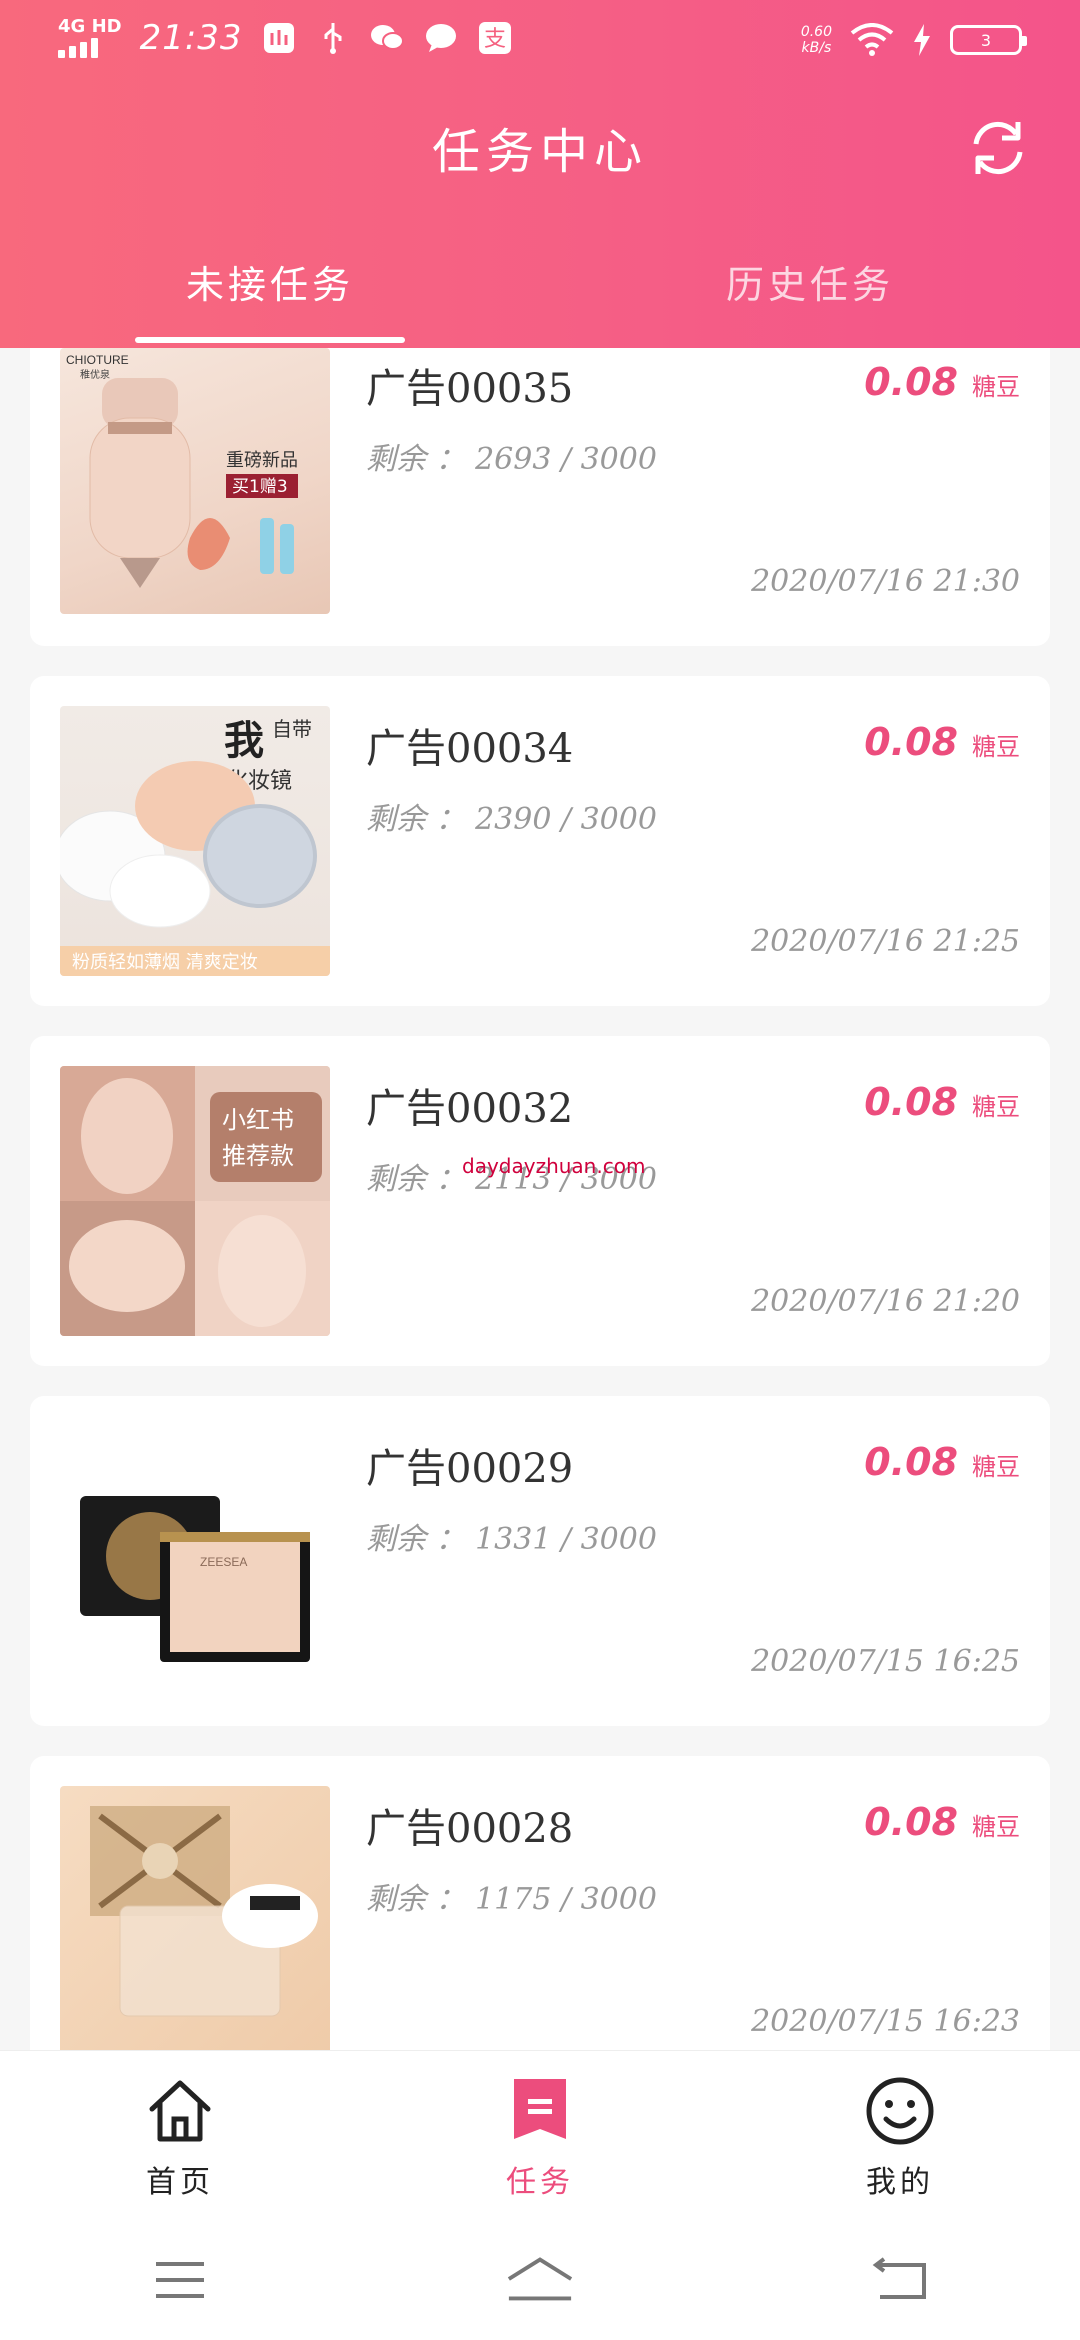 The width and height of the screenshot is (1080, 2340). I want to click on thumb-brand: ZEESEA, so click(223, 1562).